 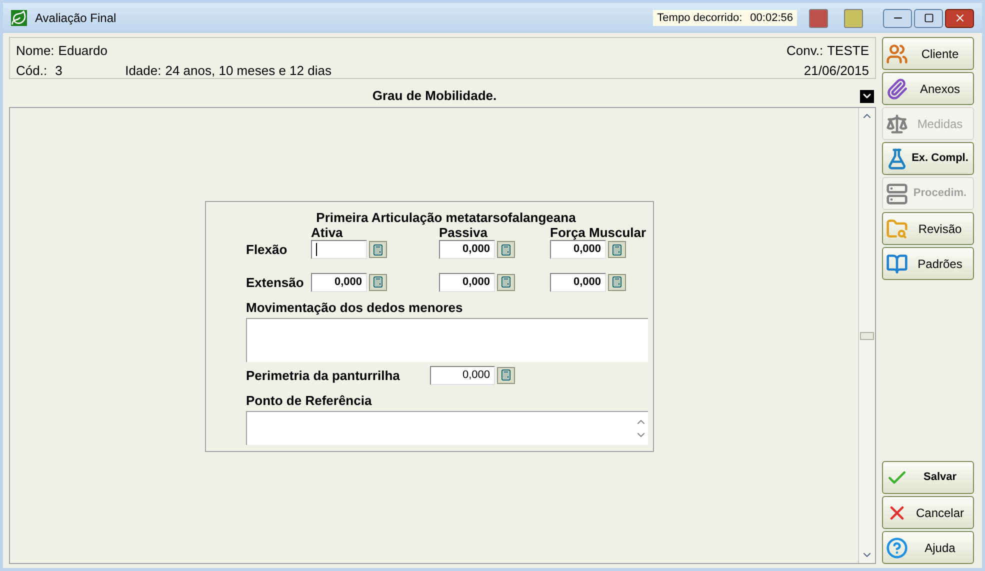 What do you see at coordinates (248, 71) in the screenshot?
I see `age-value: 24 anos, 10 meses e 12 dias` at bounding box center [248, 71].